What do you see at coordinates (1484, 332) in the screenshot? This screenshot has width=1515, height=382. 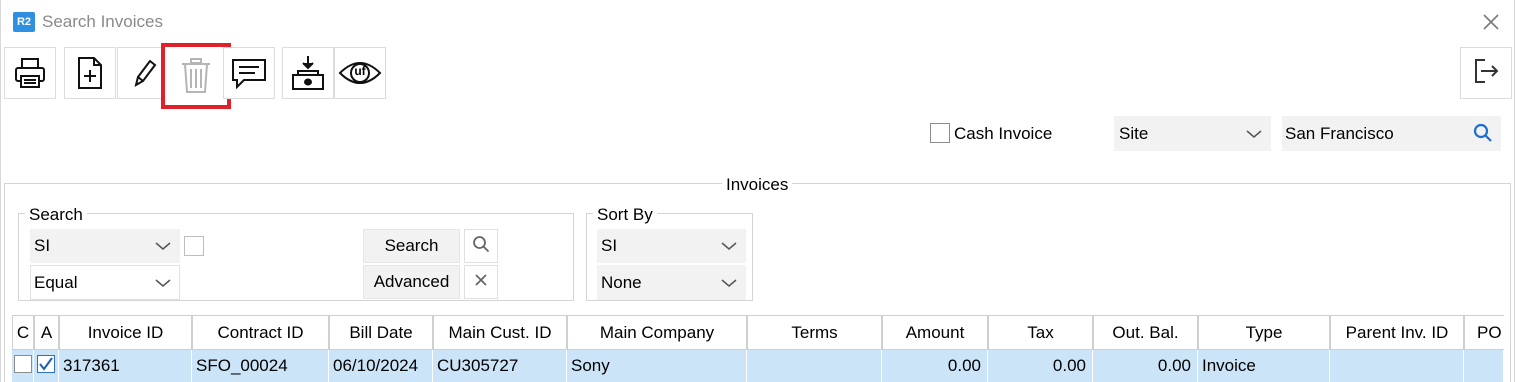 I see `column-header-po: PO` at bounding box center [1484, 332].